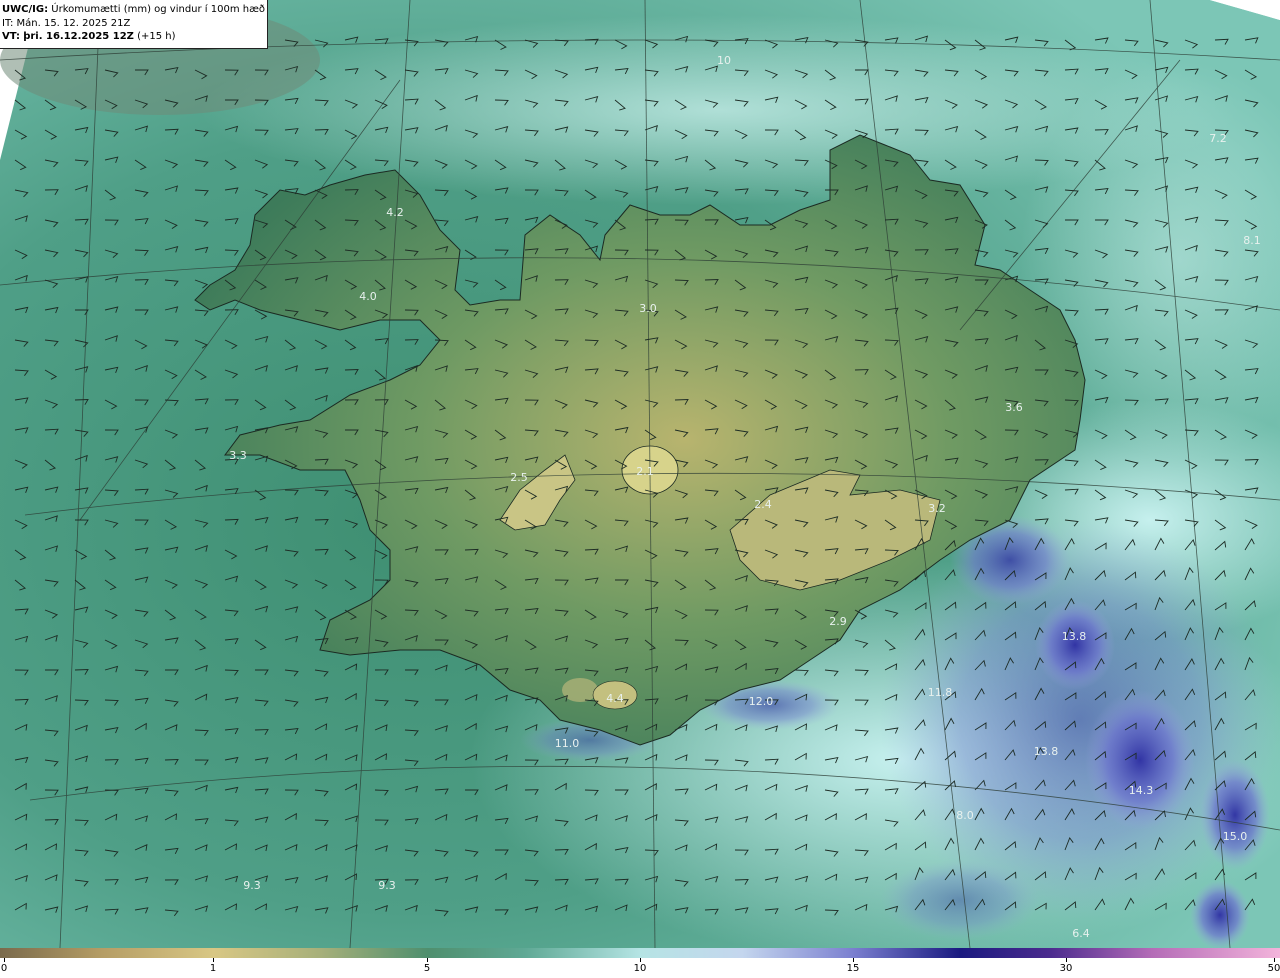 The width and height of the screenshot is (1280, 978). Describe the element at coordinates (156, 36) in the screenshot. I see `lead-time: (+15 h)` at that location.